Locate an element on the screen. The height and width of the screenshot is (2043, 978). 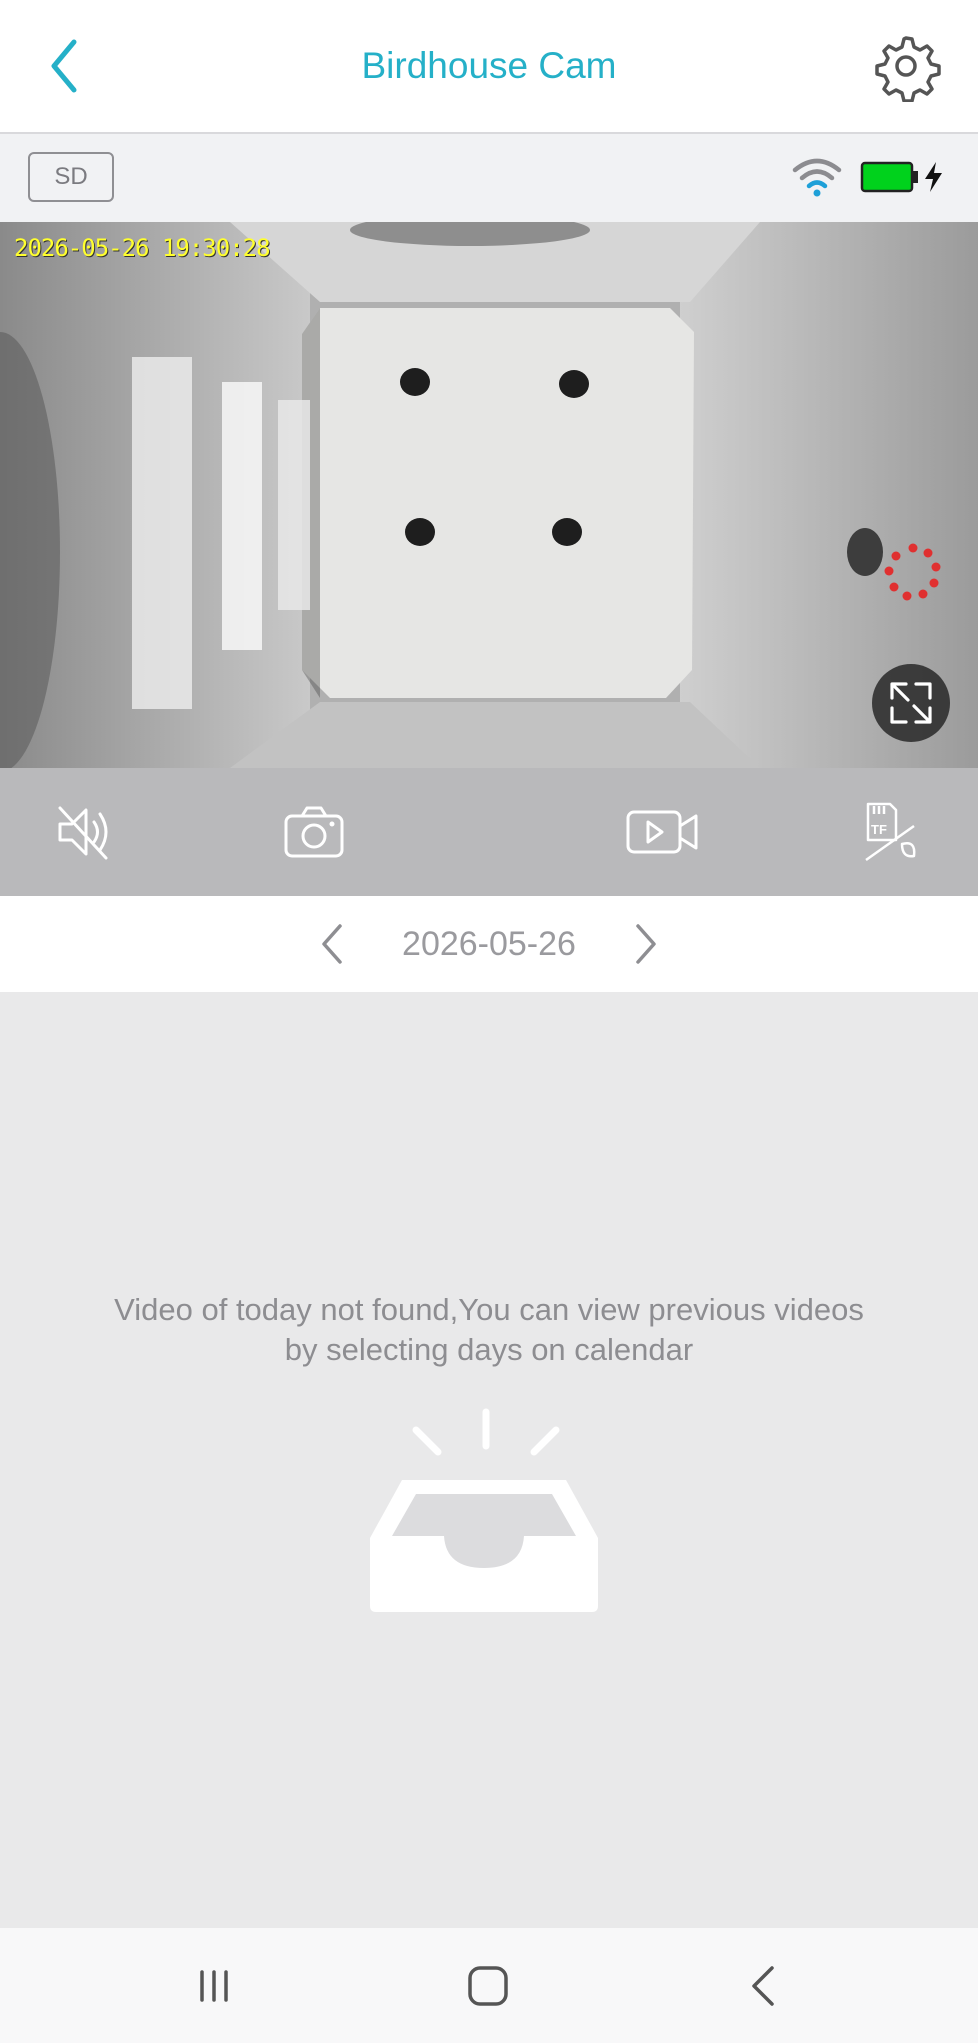
video-controls-bar is located at coordinates (489, 832).